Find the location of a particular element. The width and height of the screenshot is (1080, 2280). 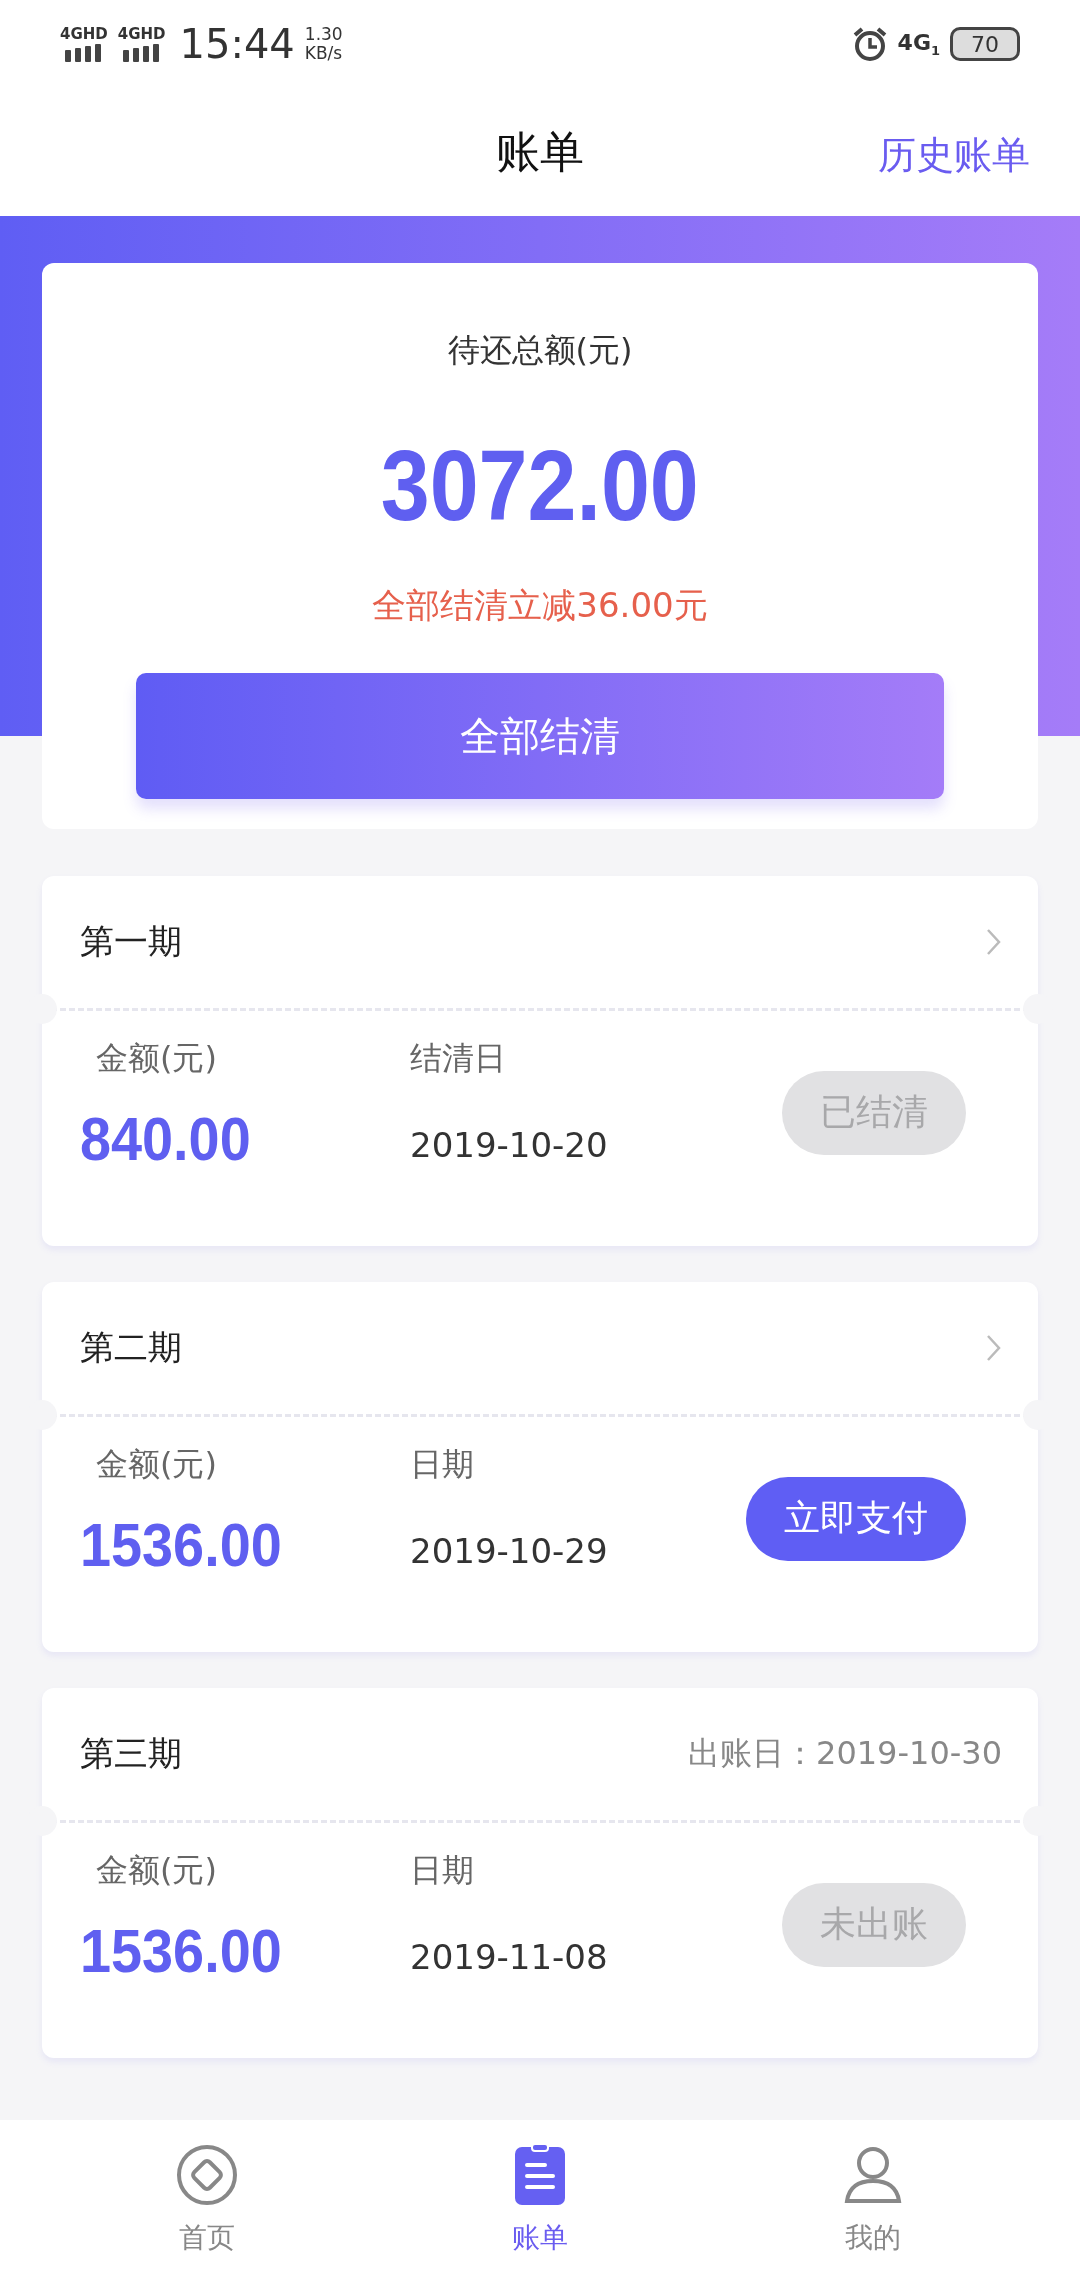

bill-date-note: 出账日：2019-10-30 is located at coordinates (845, 1753).